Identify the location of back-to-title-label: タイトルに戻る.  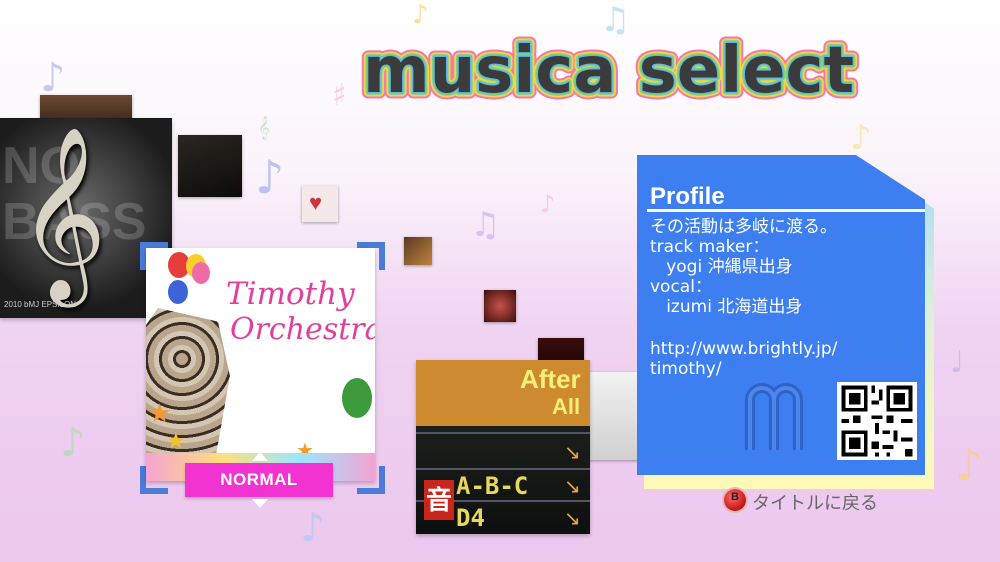
(815, 502).